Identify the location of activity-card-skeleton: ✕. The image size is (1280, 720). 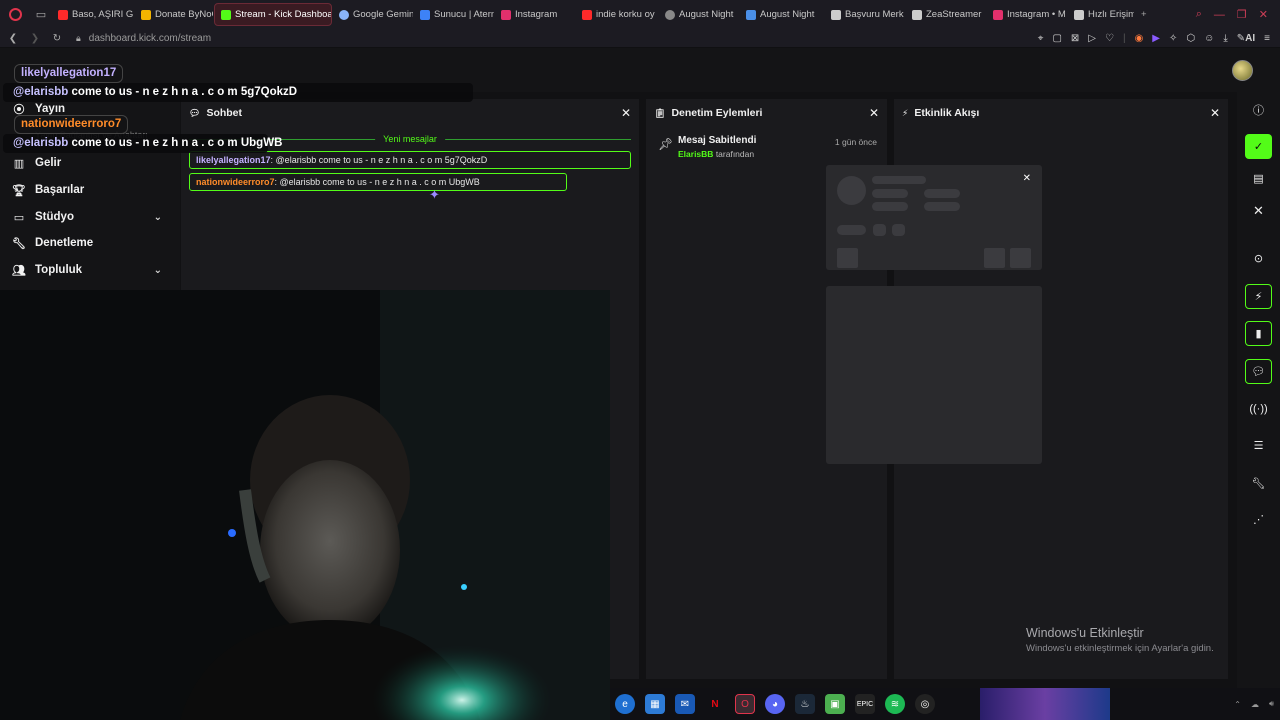
(934, 217).